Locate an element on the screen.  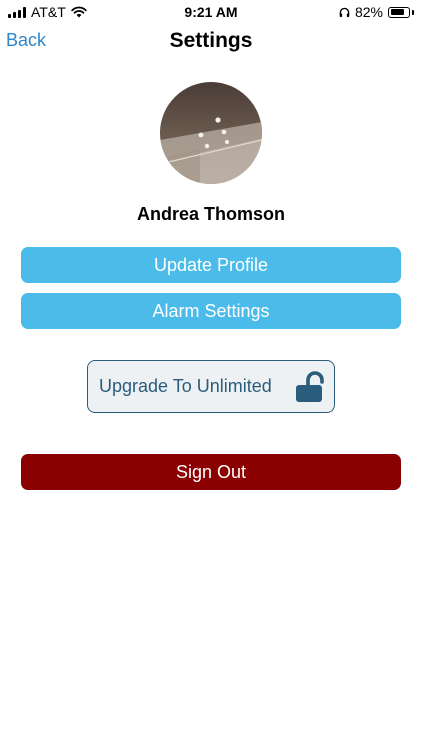
battery-icon is located at coordinates (399, 12).